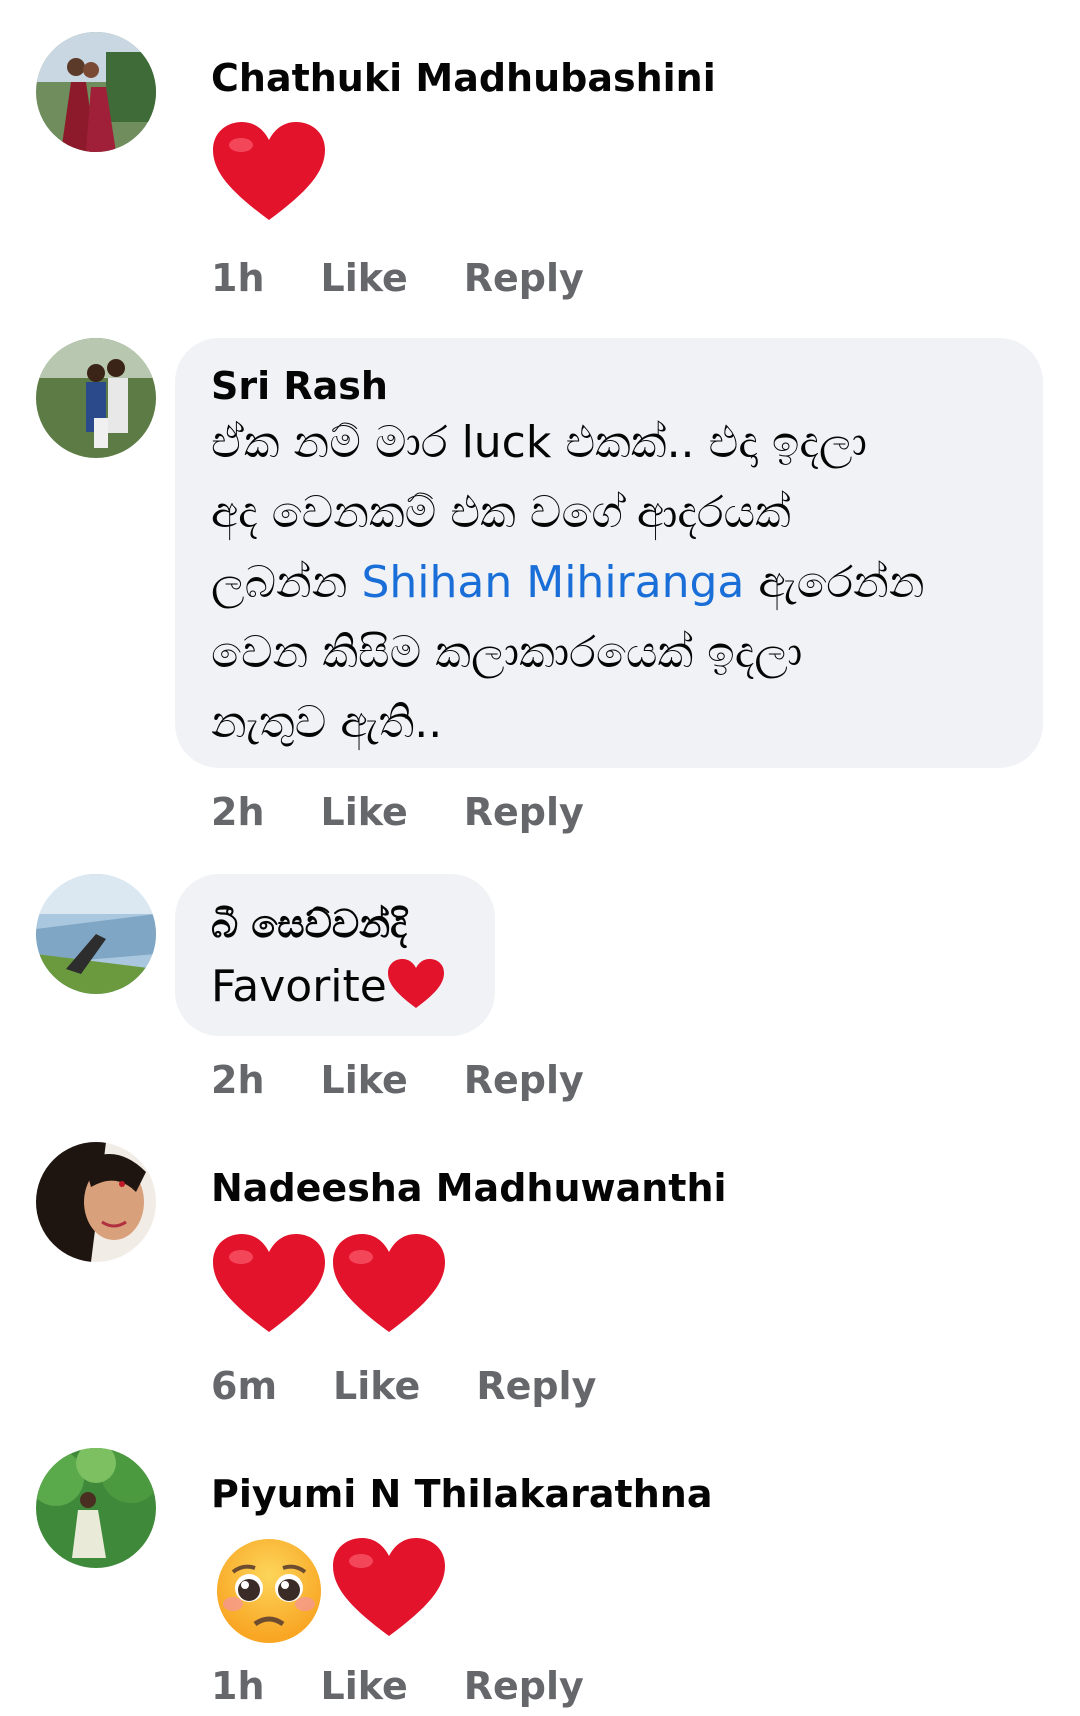 The height and width of the screenshot is (1716, 1080). Describe the element at coordinates (469, 1188) in the screenshot. I see `commenter-name: Nadeesha Madhuwanthi` at that location.